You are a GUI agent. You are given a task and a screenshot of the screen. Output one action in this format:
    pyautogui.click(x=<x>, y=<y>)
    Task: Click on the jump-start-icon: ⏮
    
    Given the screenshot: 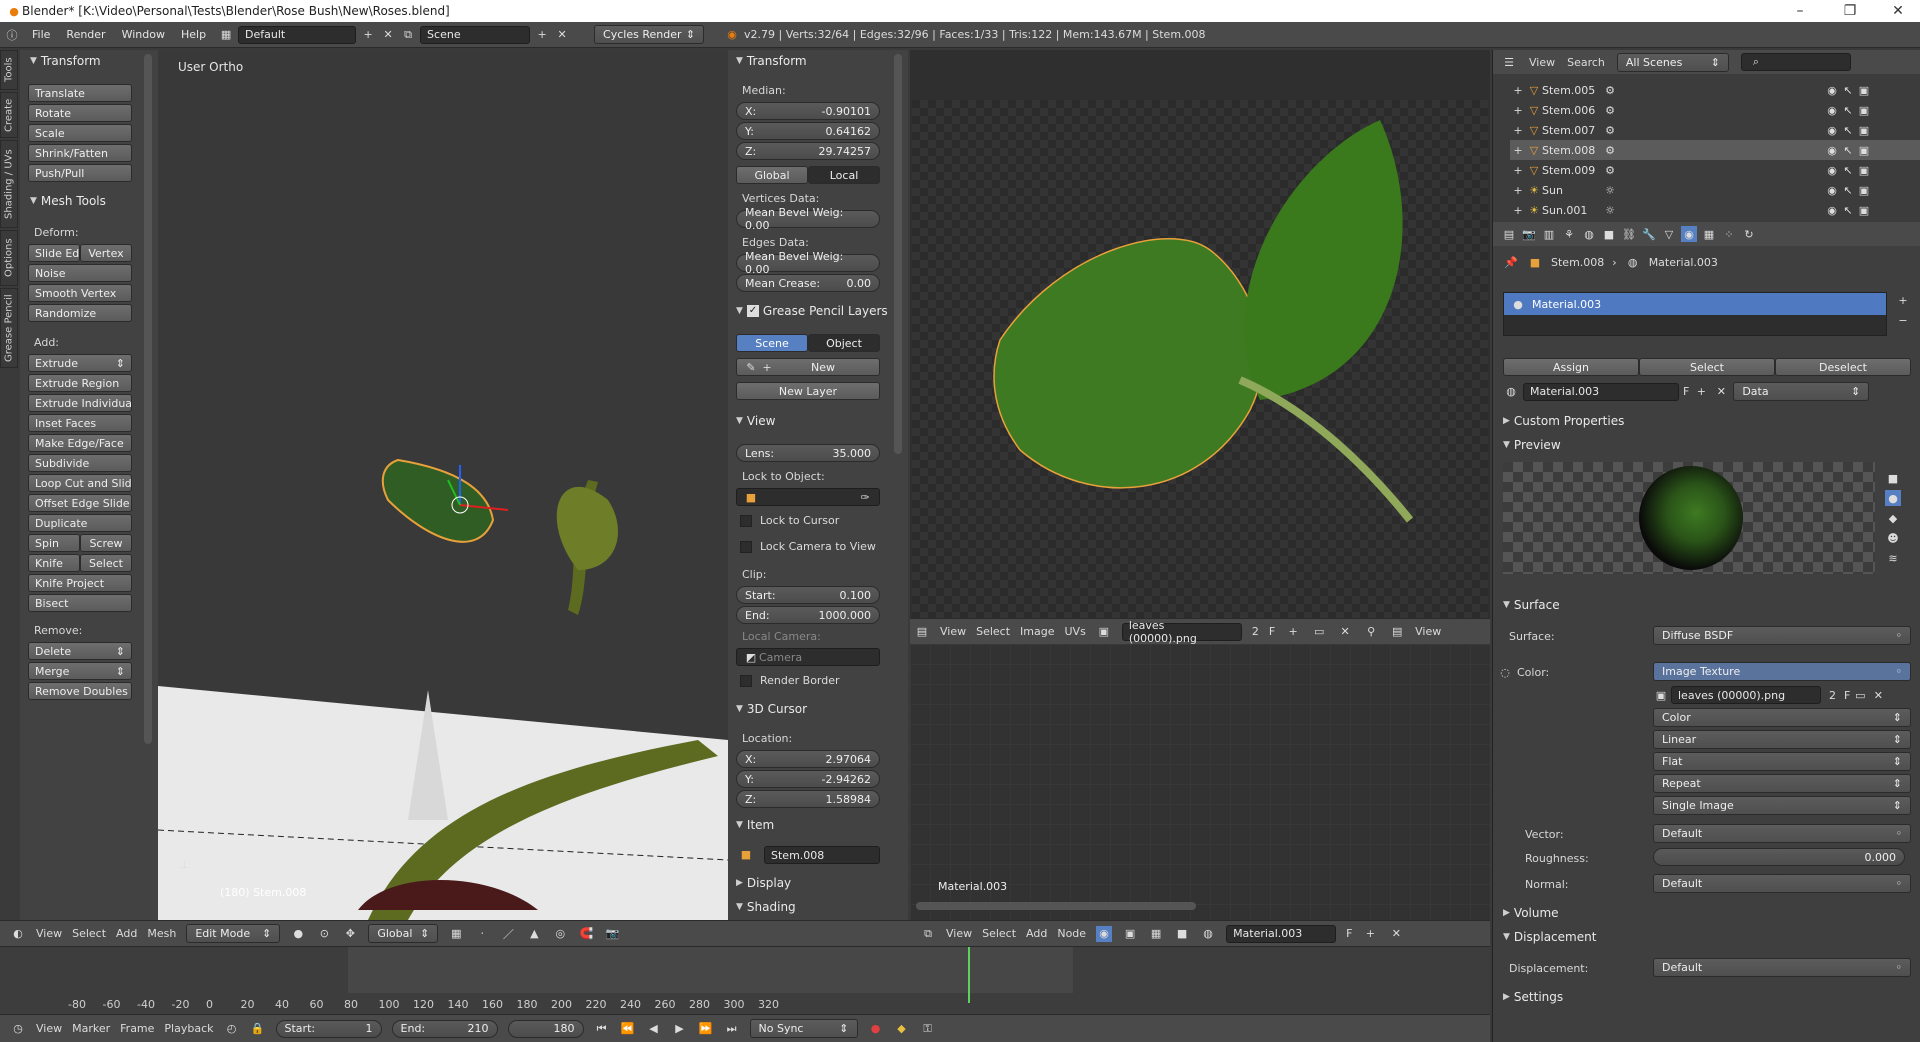 What is the action you would take?
    pyautogui.click(x=602, y=1029)
    